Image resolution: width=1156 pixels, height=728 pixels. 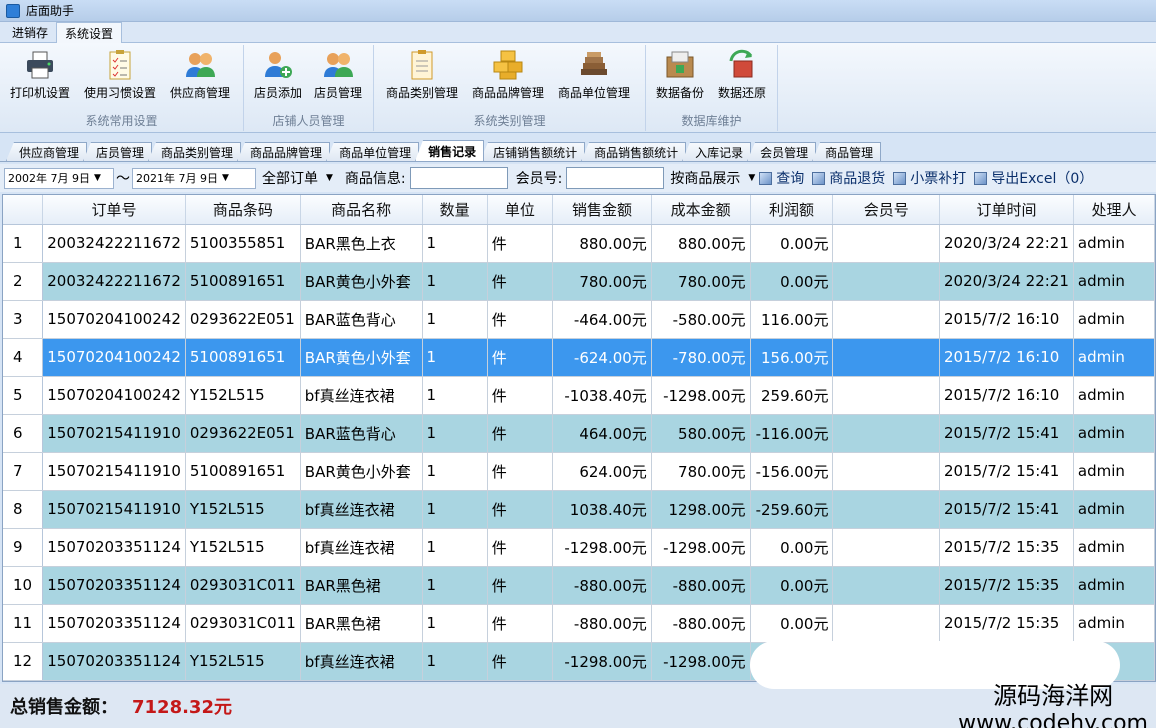 I want to click on row-number: 6, so click(x=23, y=433).